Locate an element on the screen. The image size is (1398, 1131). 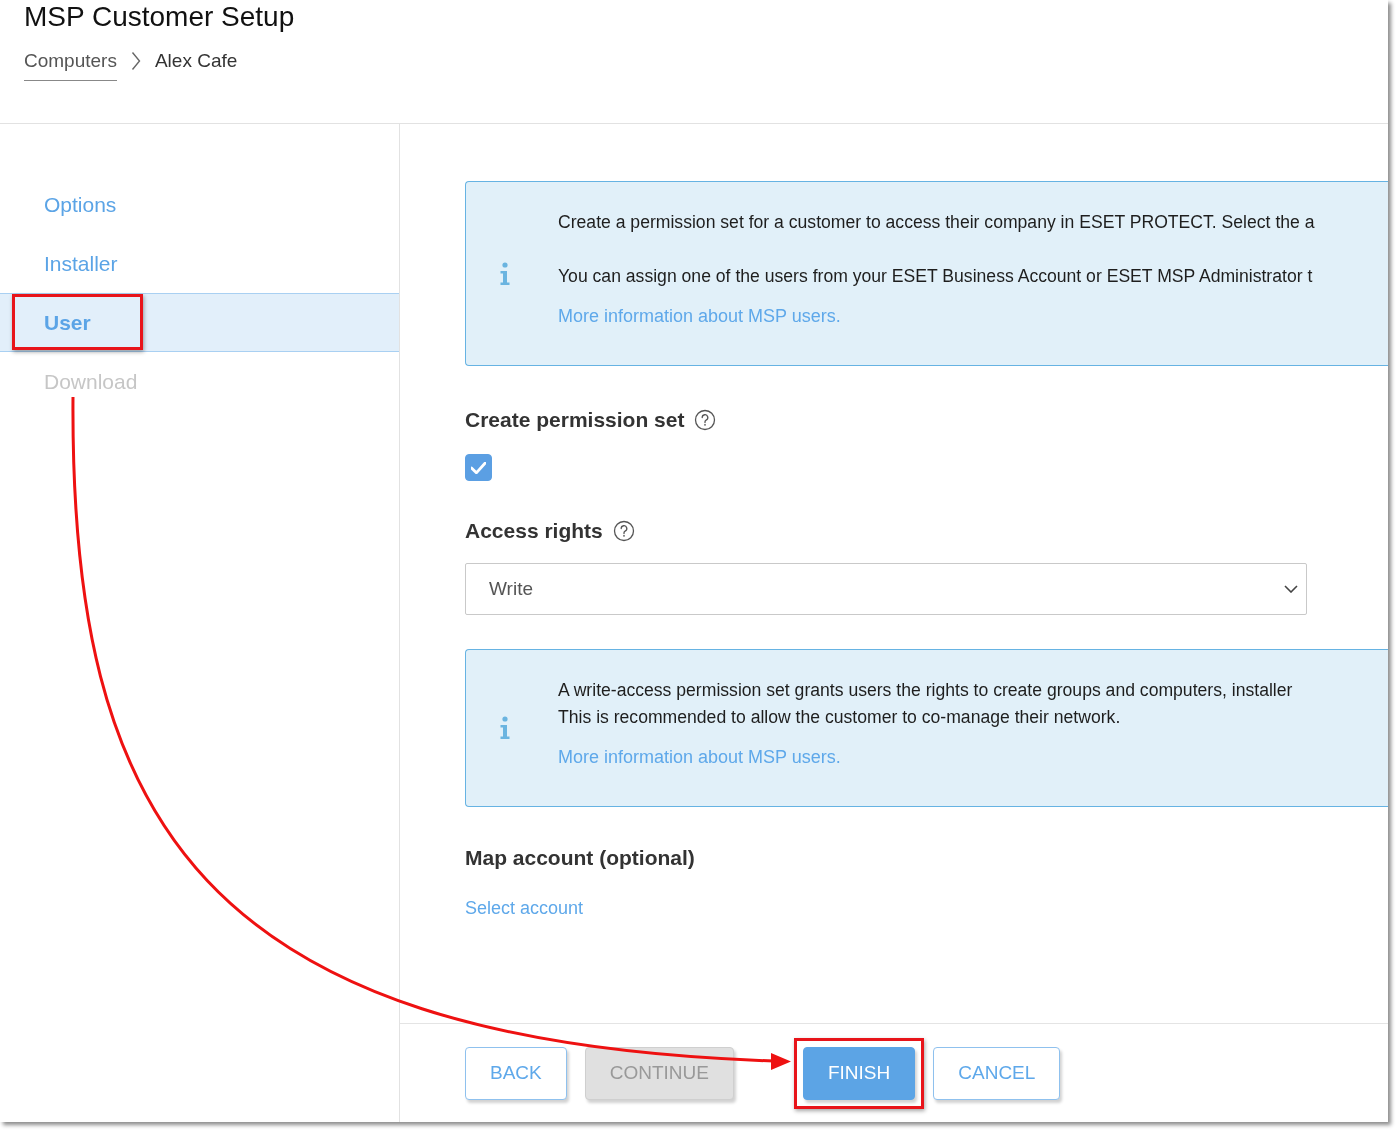
section-heading: Access rights is located at coordinates (534, 531).